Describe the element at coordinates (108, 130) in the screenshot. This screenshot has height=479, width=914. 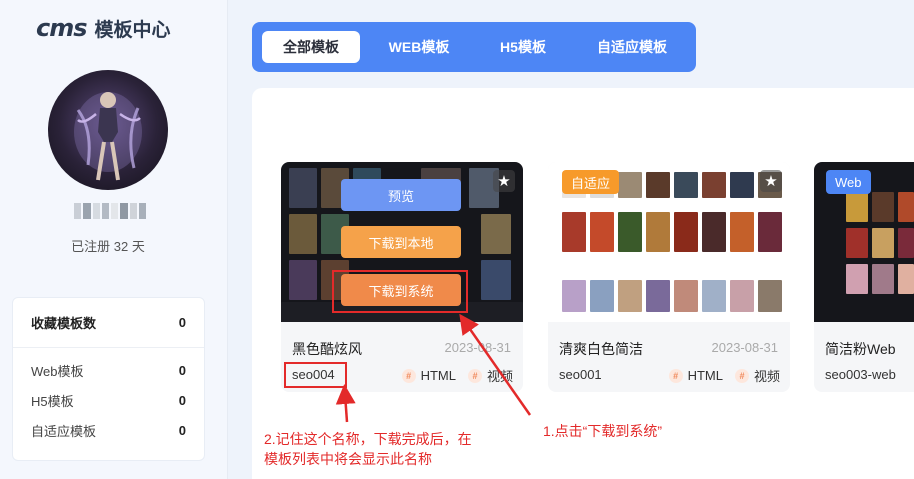
I see `avatar` at that location.